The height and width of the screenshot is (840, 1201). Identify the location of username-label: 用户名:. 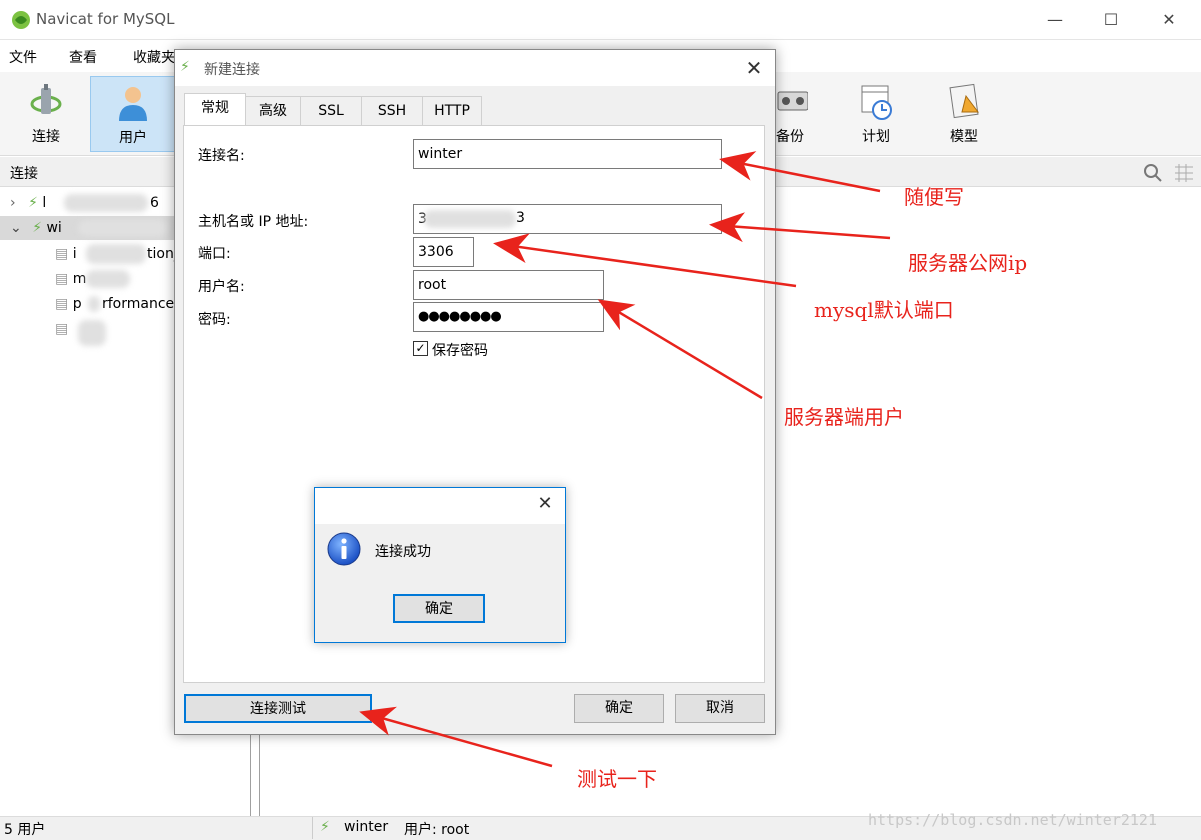
(221, 286).